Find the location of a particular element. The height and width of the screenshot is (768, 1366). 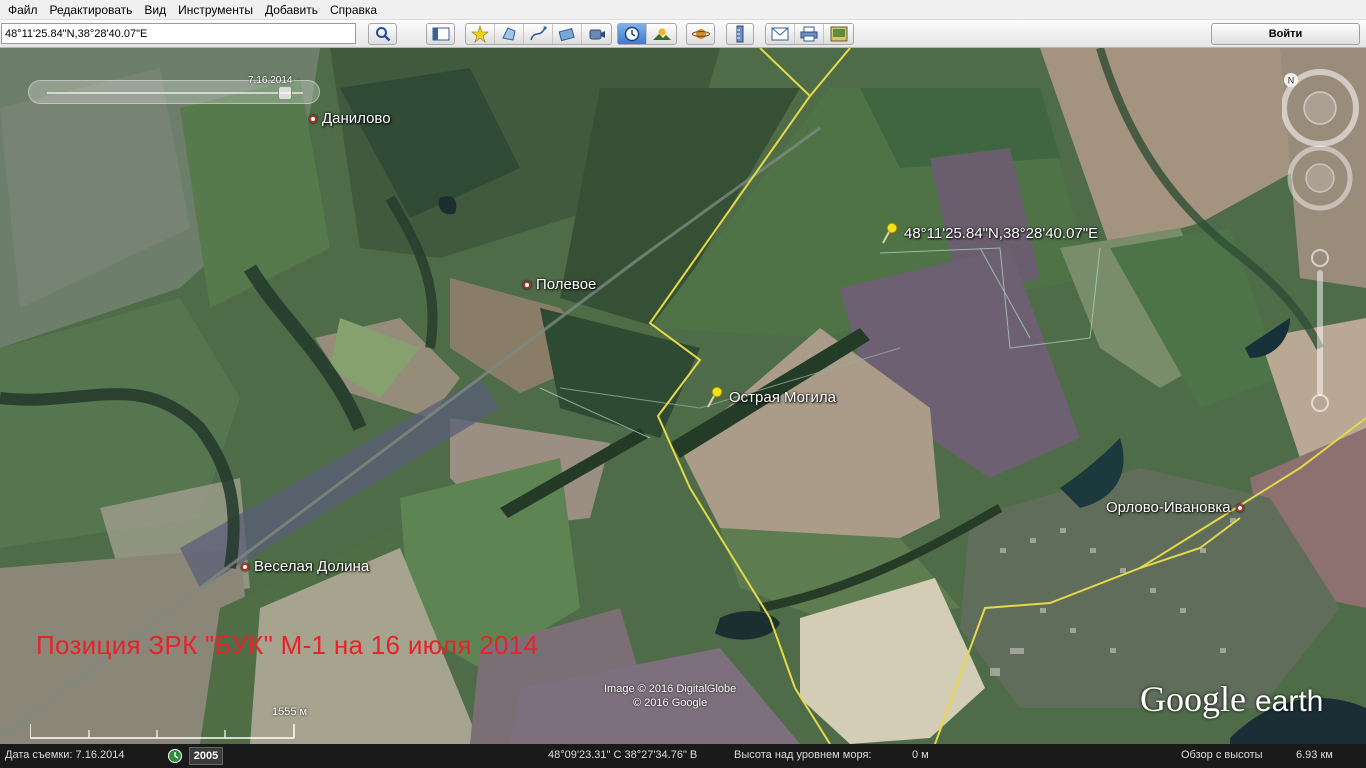

share-tools-group is located at coordinates (809, 34).